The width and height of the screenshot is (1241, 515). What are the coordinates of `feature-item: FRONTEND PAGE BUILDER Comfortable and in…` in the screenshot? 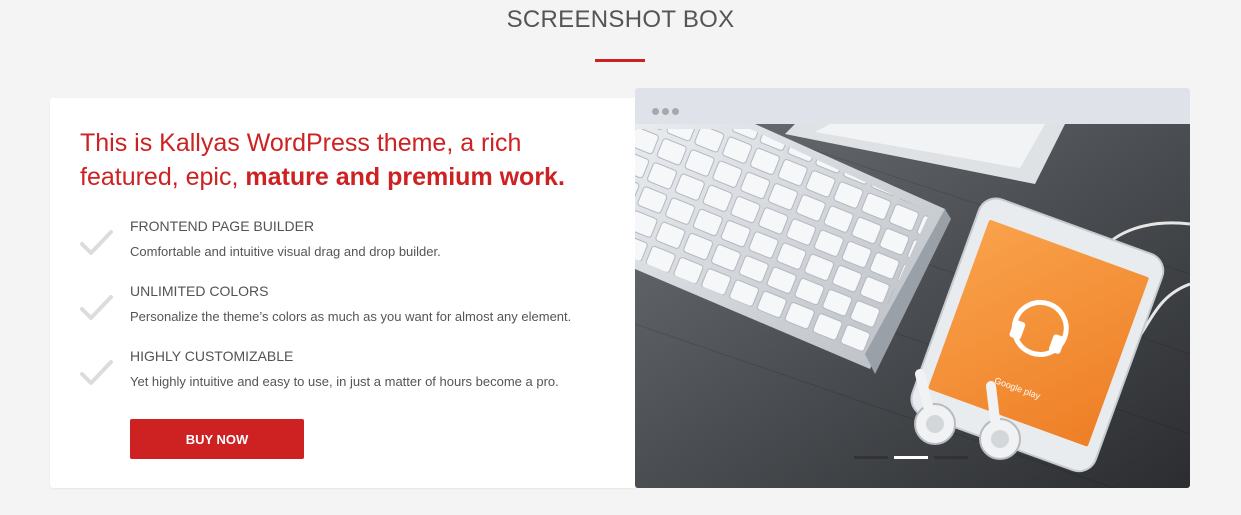 It's located at (350, 244).